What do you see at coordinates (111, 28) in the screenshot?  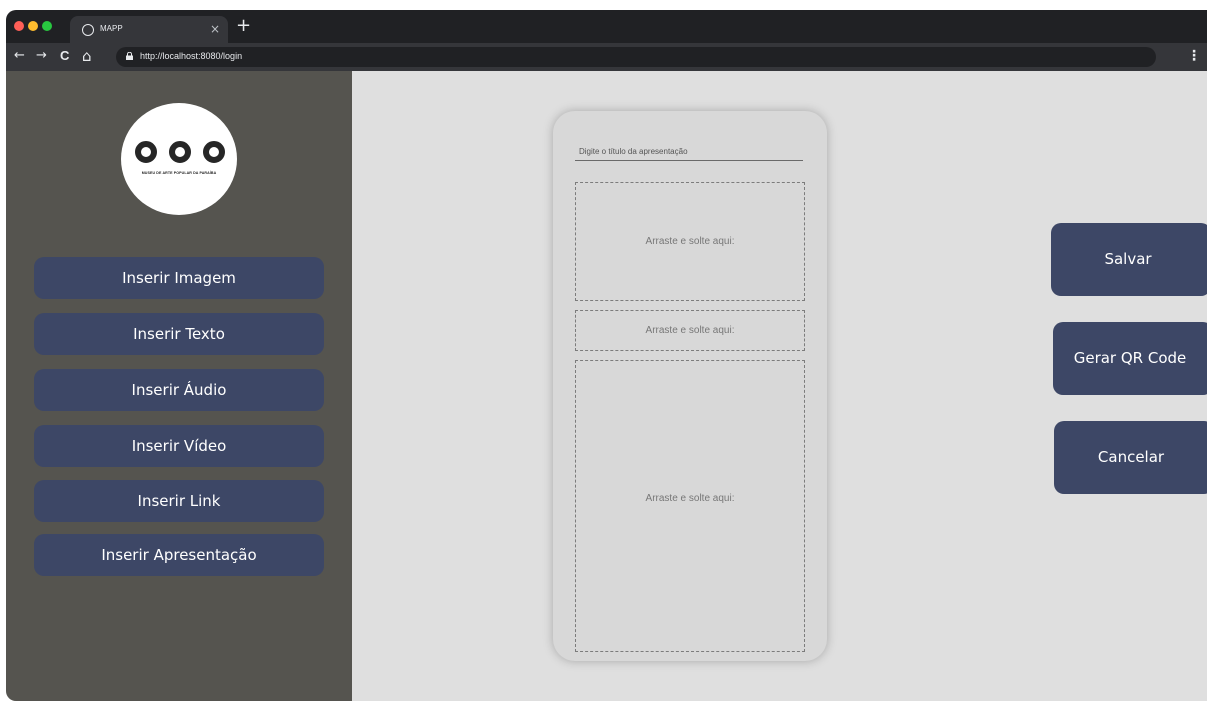 I see `tab-title: MAPP` at bounding box center [111, 28].